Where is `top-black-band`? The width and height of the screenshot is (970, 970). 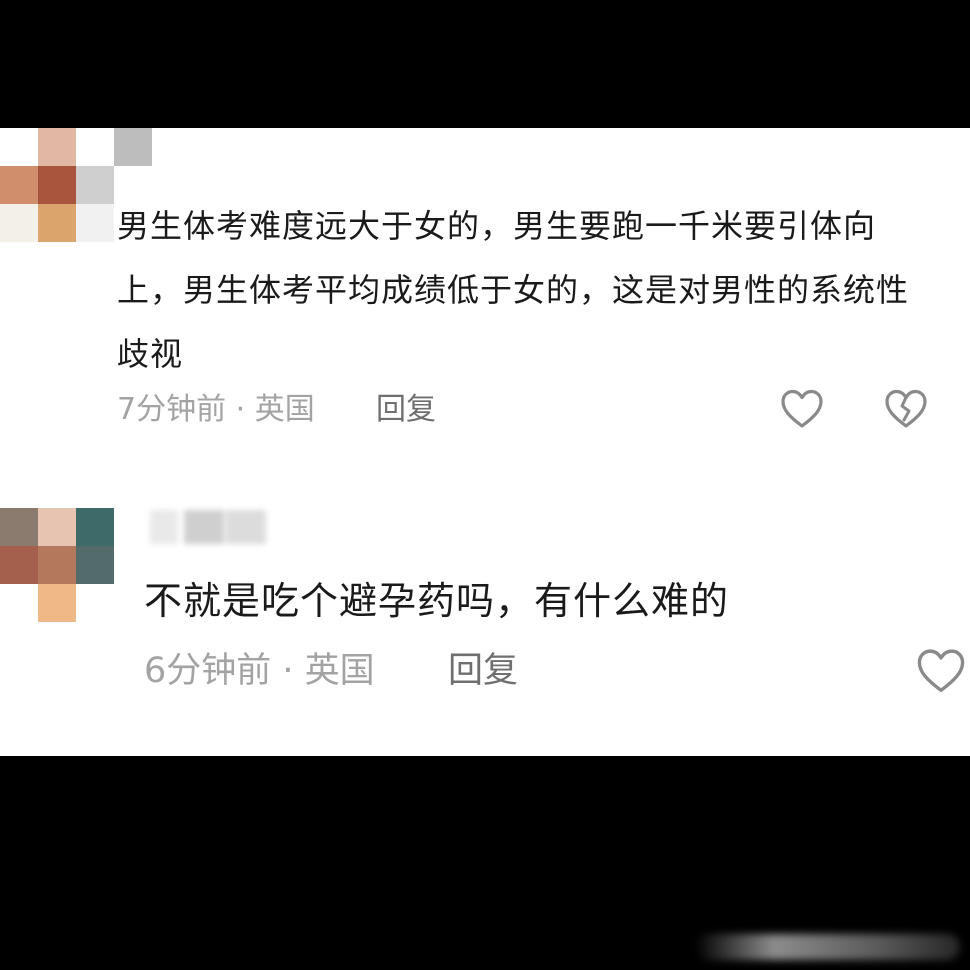 top-black-band is located at coordinates (485, 64).